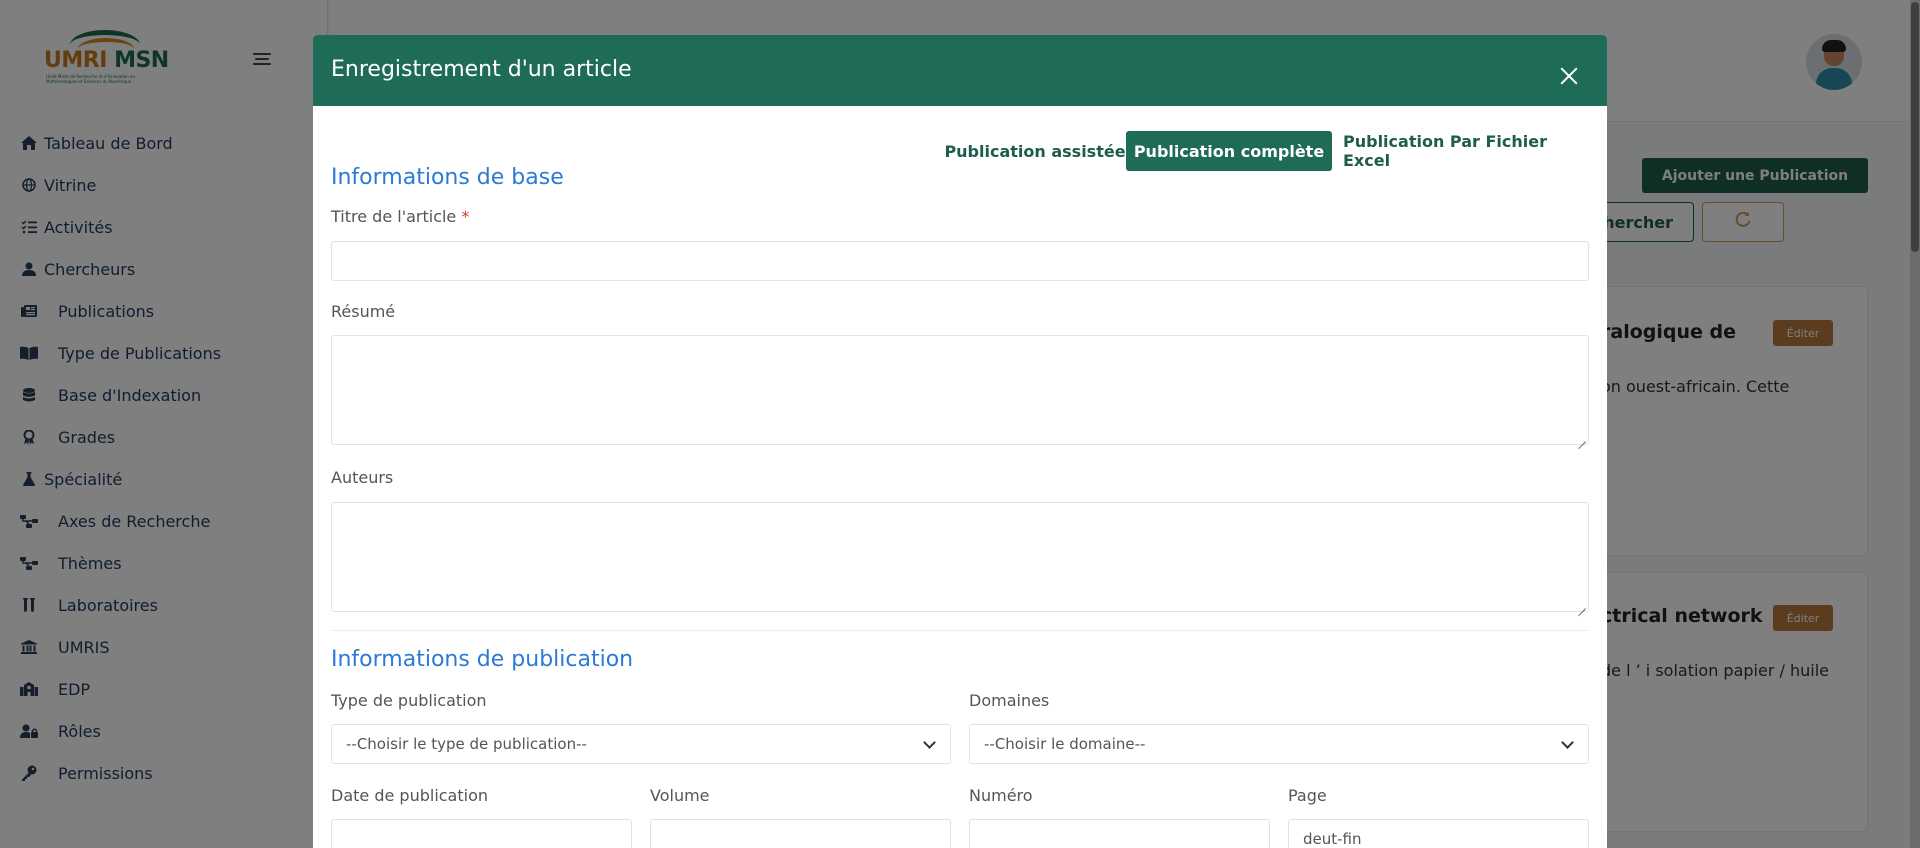 This screenshot has width=1920, height=848. Describe the element at coordinates (1915, 424) in the screenshot. I see `page-scrollbar` at that location.